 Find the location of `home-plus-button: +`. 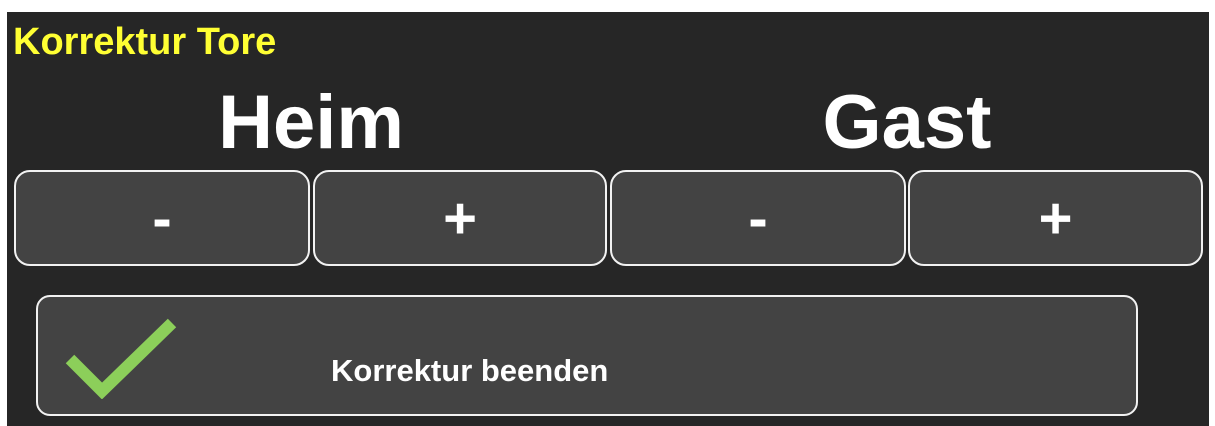

home-plus-button: + is located at coordinates (460, 218).